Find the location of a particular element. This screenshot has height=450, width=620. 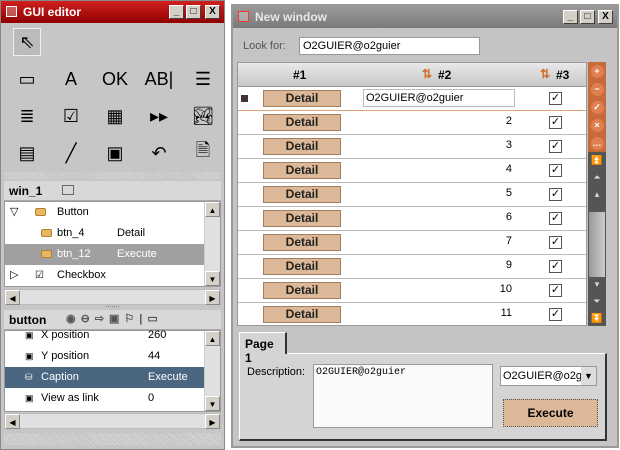

tool-text-field: AB| is located at coordinates (159, 79).